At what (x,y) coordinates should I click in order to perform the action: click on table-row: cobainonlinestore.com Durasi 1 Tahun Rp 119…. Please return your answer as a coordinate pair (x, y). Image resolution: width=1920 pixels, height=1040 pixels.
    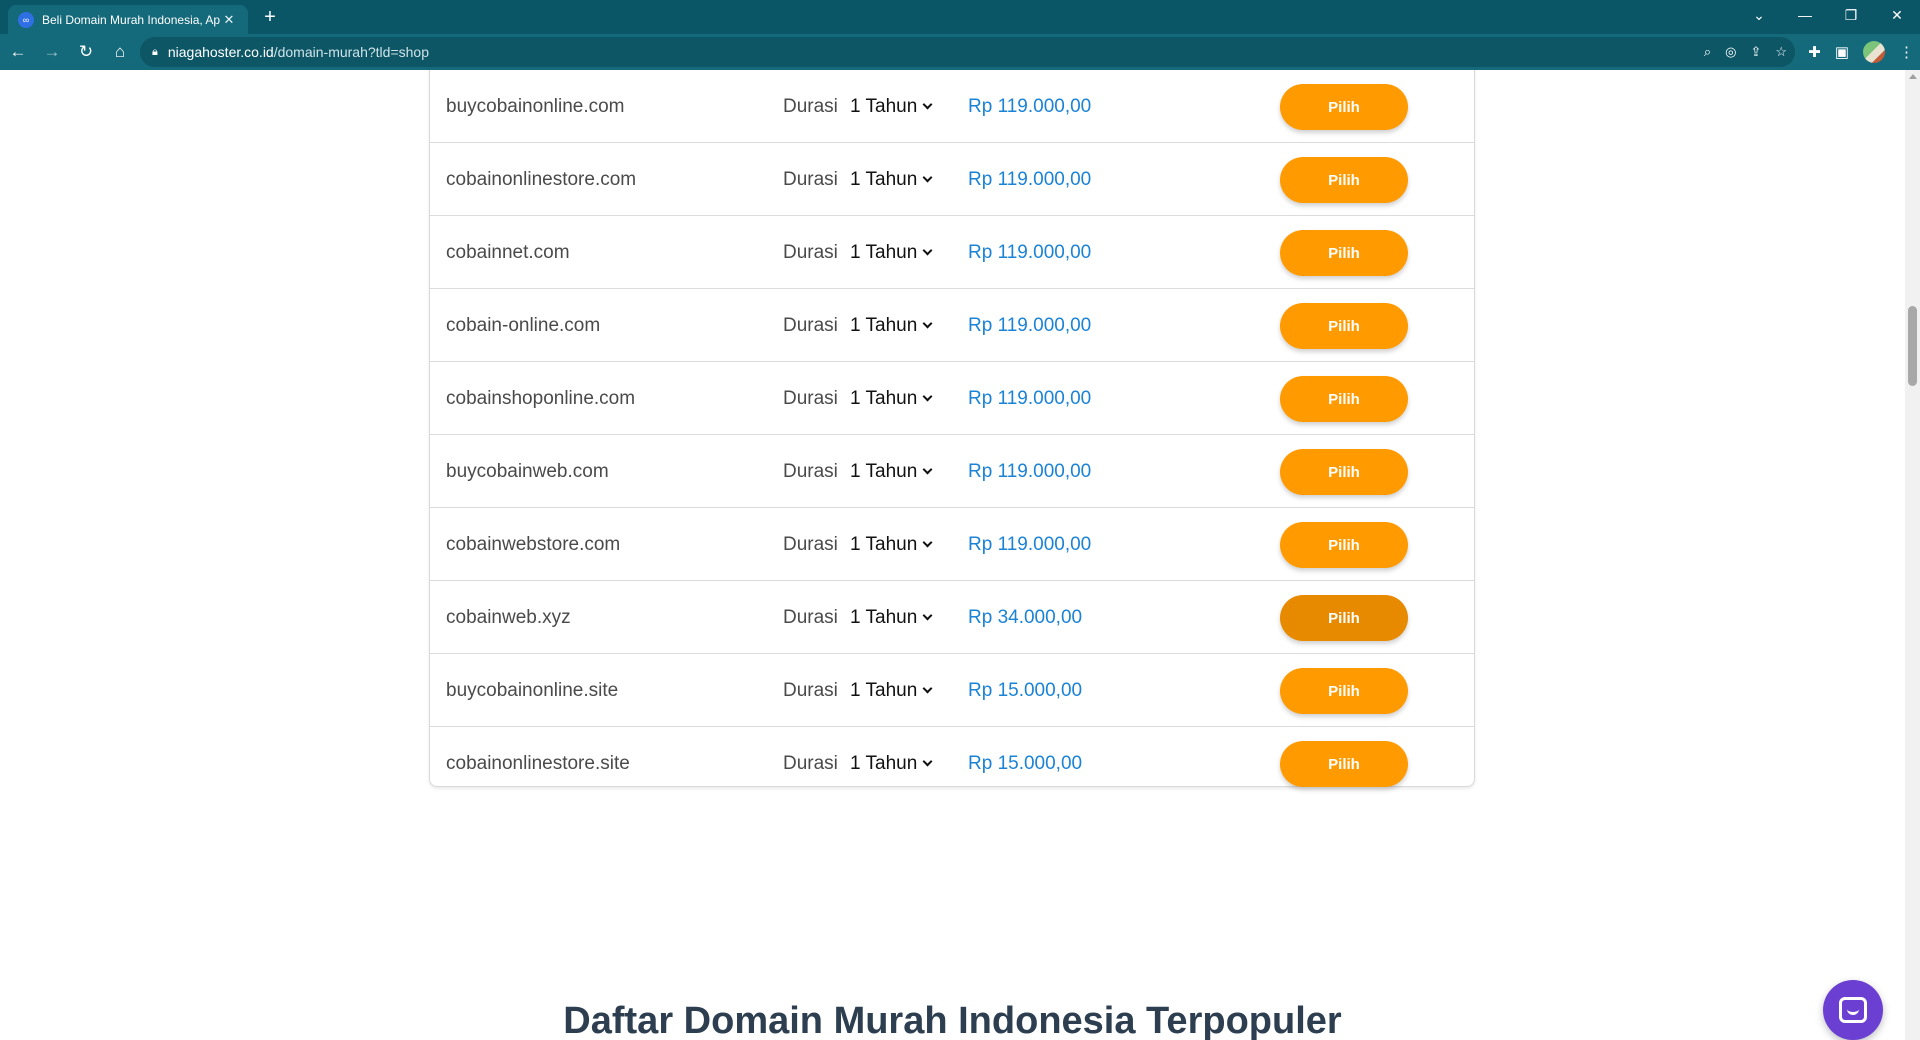
    Looking at the image, I should click on (952, 179).